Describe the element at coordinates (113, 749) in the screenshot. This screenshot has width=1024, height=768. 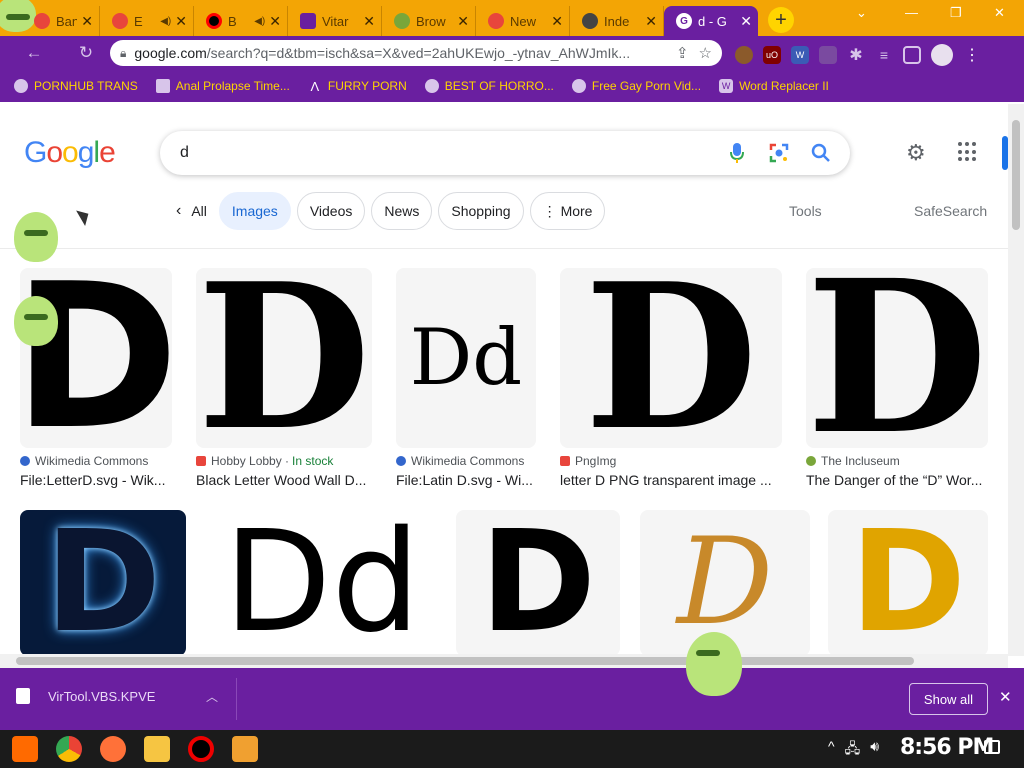
I see `firefox-icon` at that location.